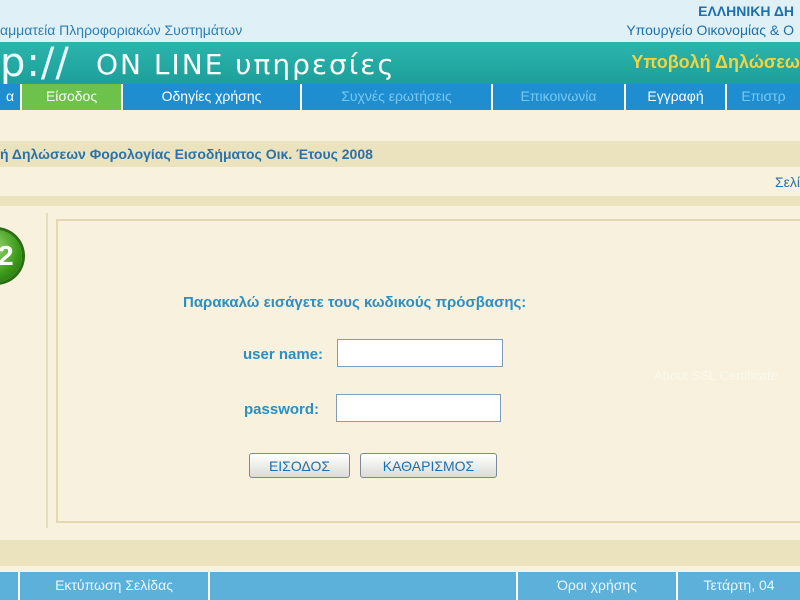 The image size is (800, 600). What do you see at coordinates (400, 553) in the screenshot?
I see `bottom-band` at bounding box center [400, 553].